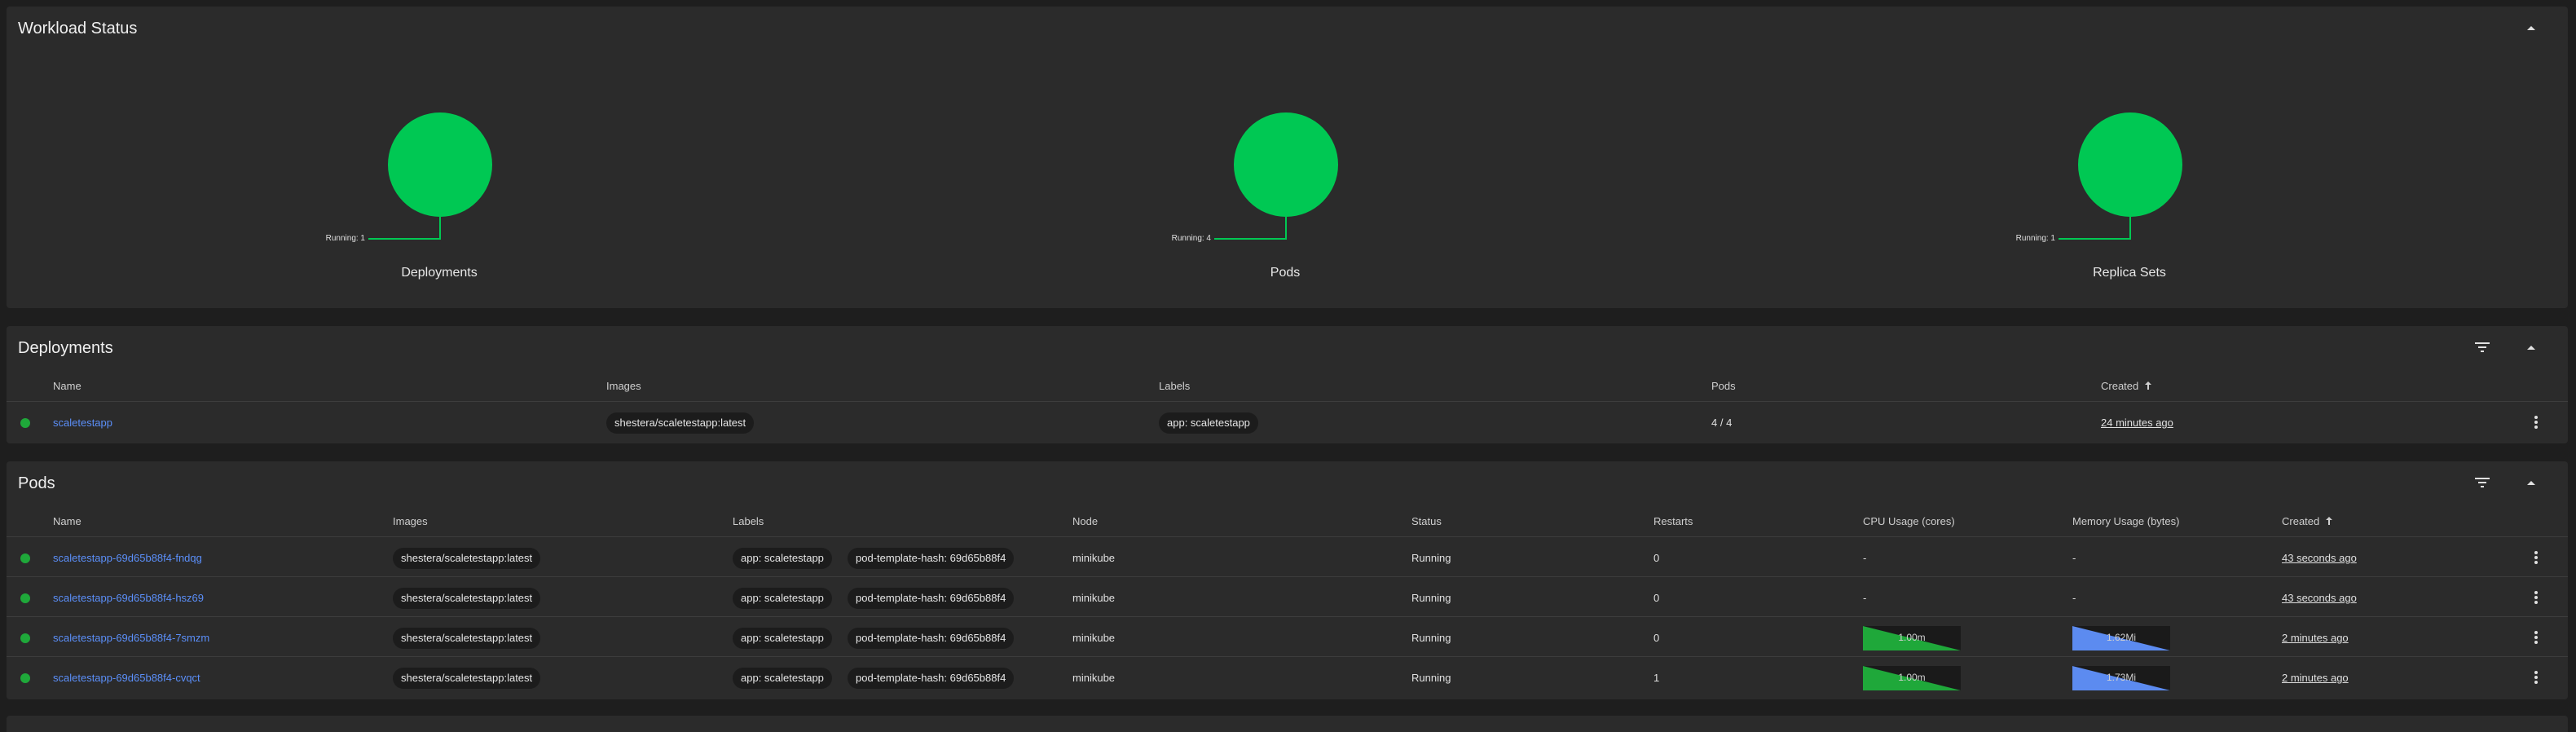  I want to click on deployments-filter-button, so click(2482, 347).